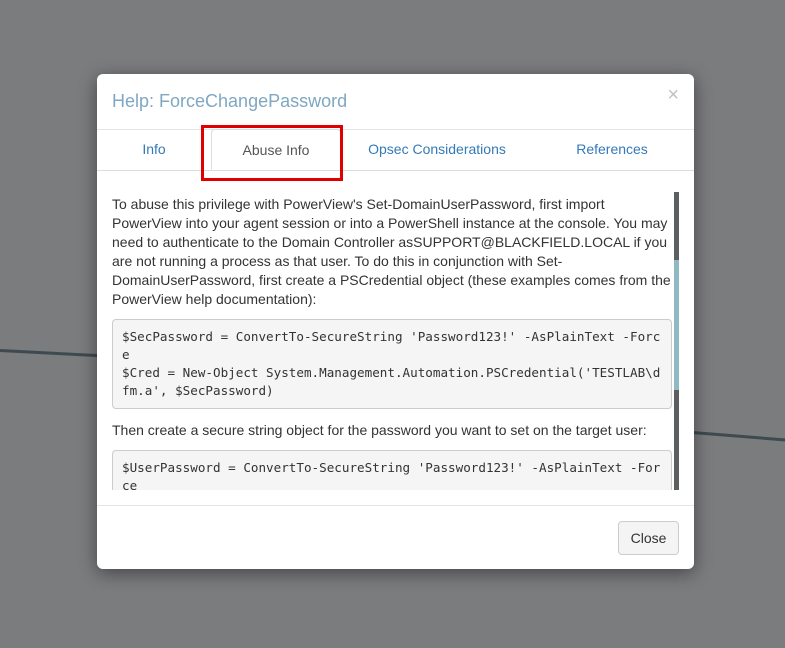  I want to click on tab-references: References, so click(612, 149).